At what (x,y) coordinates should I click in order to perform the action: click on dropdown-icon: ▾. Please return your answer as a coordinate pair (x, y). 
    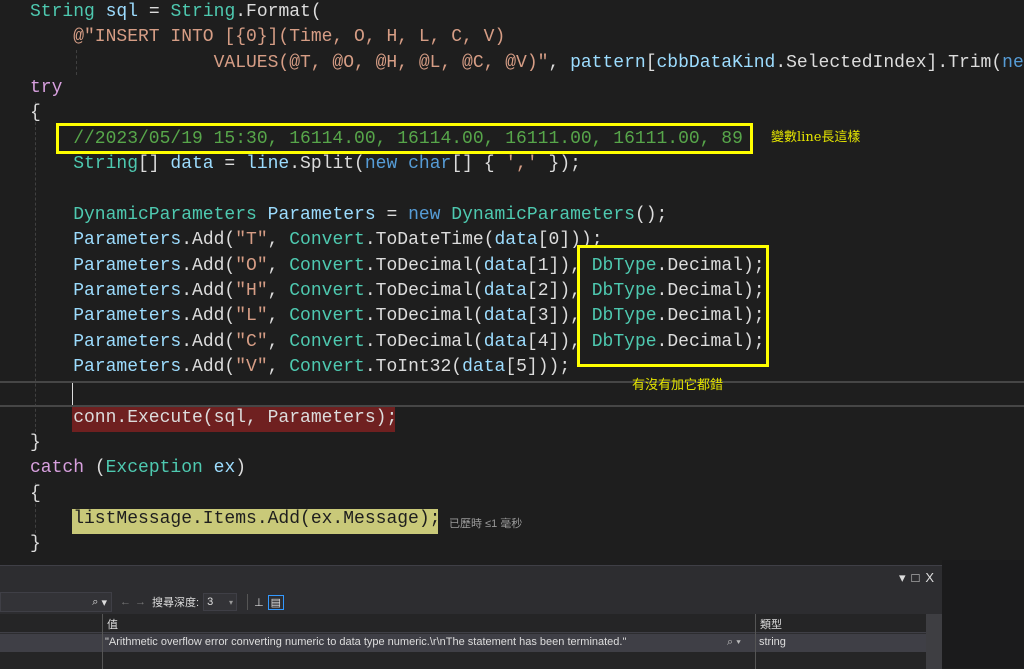
    Looking at the image, I should click on (902, 578).